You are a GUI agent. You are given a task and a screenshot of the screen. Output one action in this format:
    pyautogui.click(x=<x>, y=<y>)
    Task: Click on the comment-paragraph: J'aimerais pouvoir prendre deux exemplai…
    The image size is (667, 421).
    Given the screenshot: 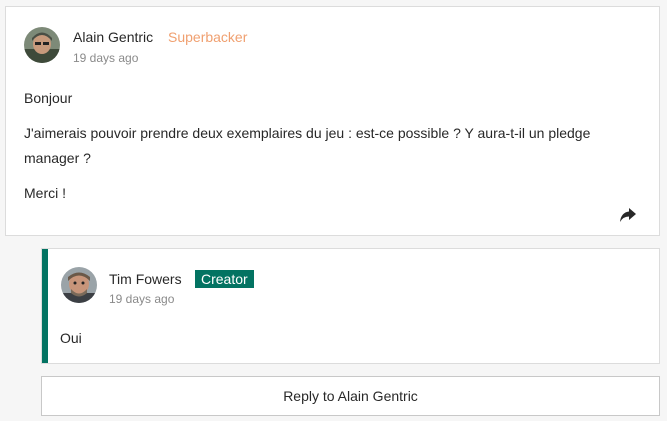 What is the action you would take?
    pyautogui.click(x=307, y=145)
    